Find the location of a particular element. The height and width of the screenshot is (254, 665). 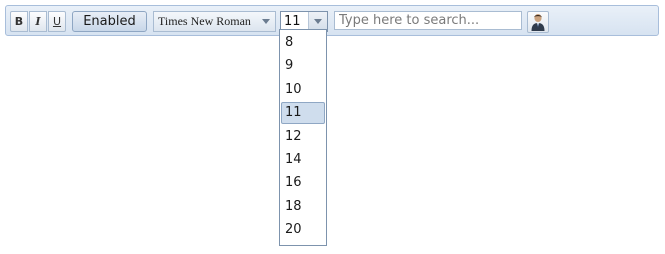

font-size-option: 20 is located at coordinates (303, 230).